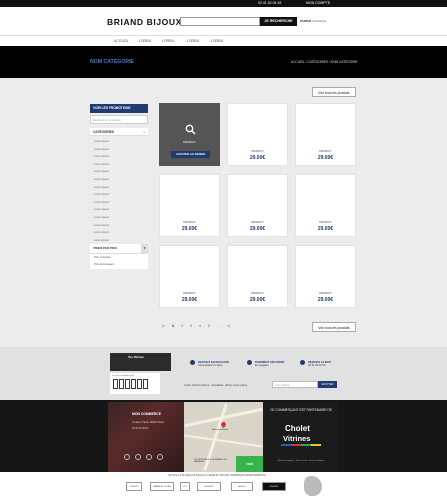  Describe the element at coordinates (135, 383) in the screenshot. I see `funding-logo: Ce site est financé par` at that location.